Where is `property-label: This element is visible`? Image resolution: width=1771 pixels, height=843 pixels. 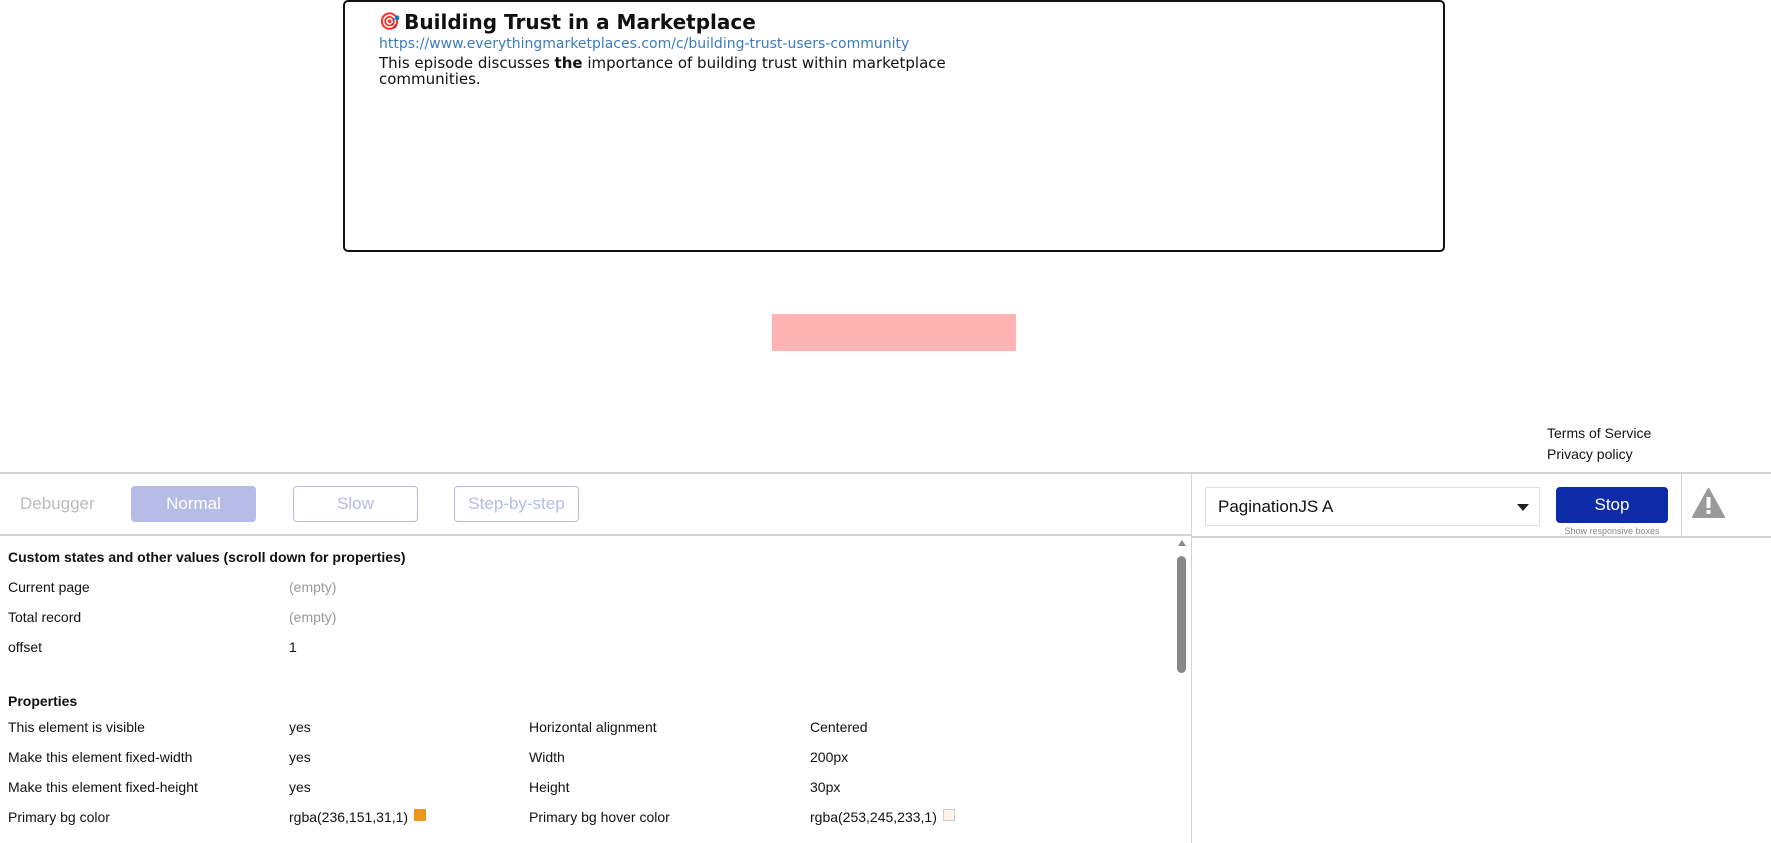
property-label: This element is visible is located at coordinates (76, 727).